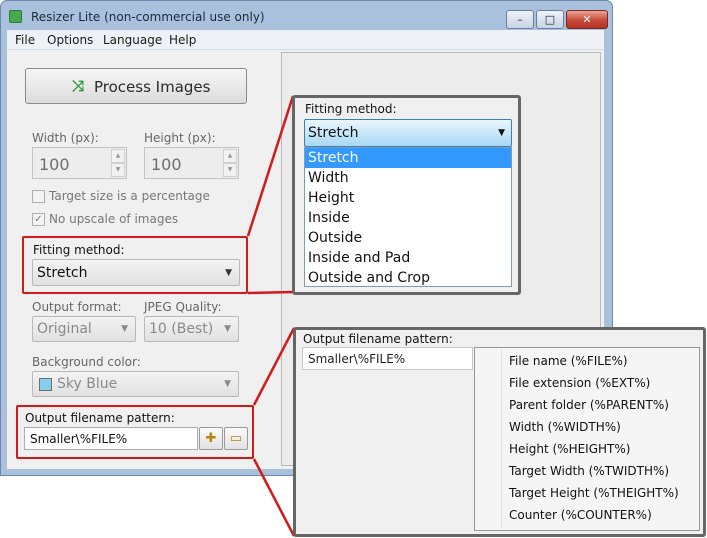  What do you see at coordinates (230, 170) in the screenshot?
I see `height-decrement-icon: ▼` at bounding box center [230, 170].